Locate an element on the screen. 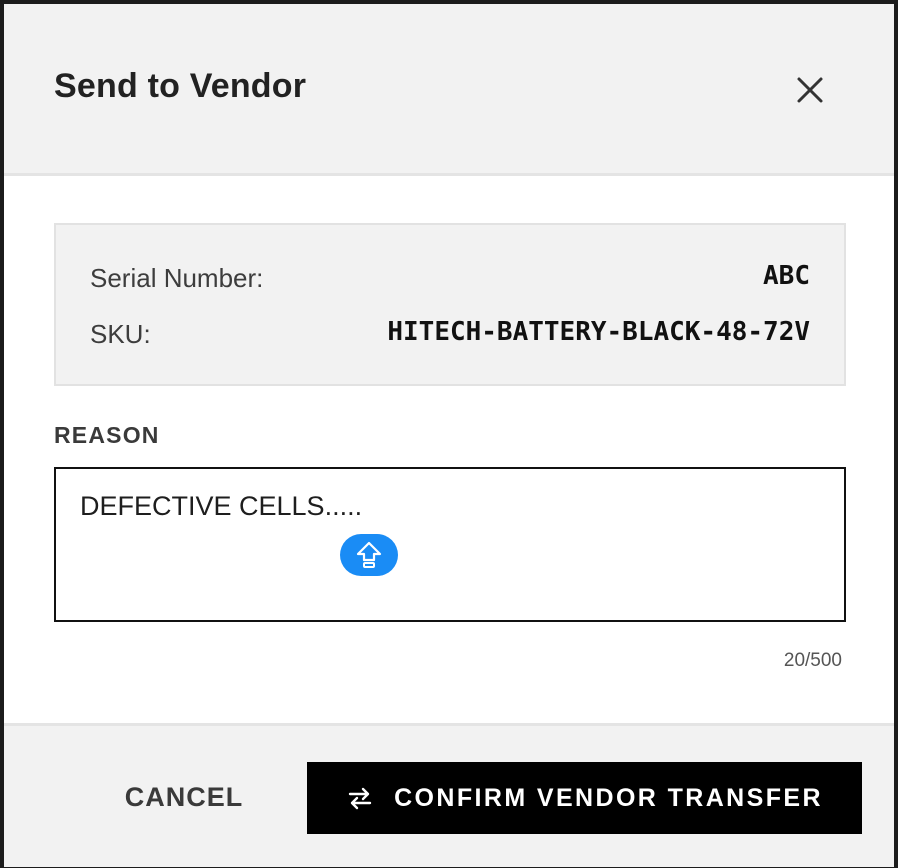 Image resolution: width=898 pixels, height=868 pixels. floating-action-button is located at coordinates (369, 555).